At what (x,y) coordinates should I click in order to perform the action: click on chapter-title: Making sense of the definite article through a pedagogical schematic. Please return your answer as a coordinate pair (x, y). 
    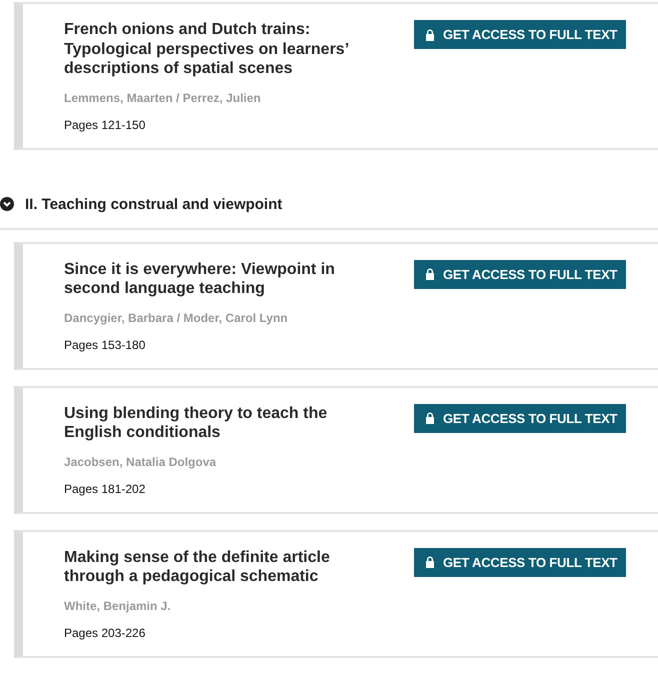
    Looking at the image, I should click on (214, 567).